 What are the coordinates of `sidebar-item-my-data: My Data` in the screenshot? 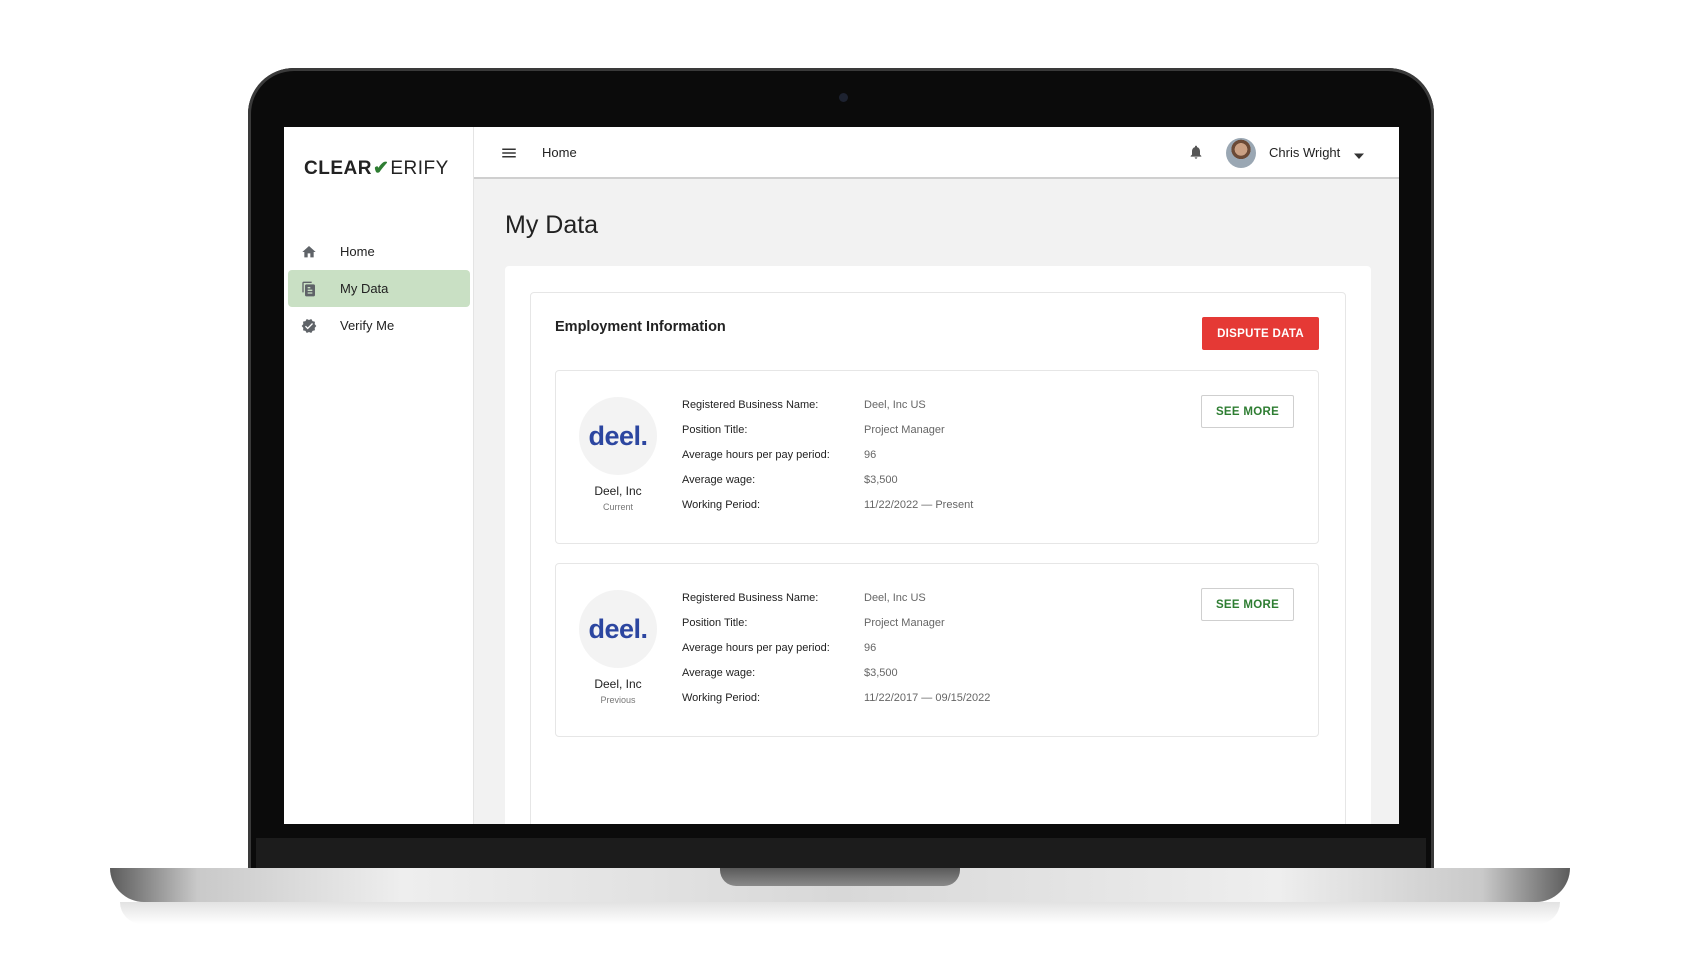 It's located at (379, 288).